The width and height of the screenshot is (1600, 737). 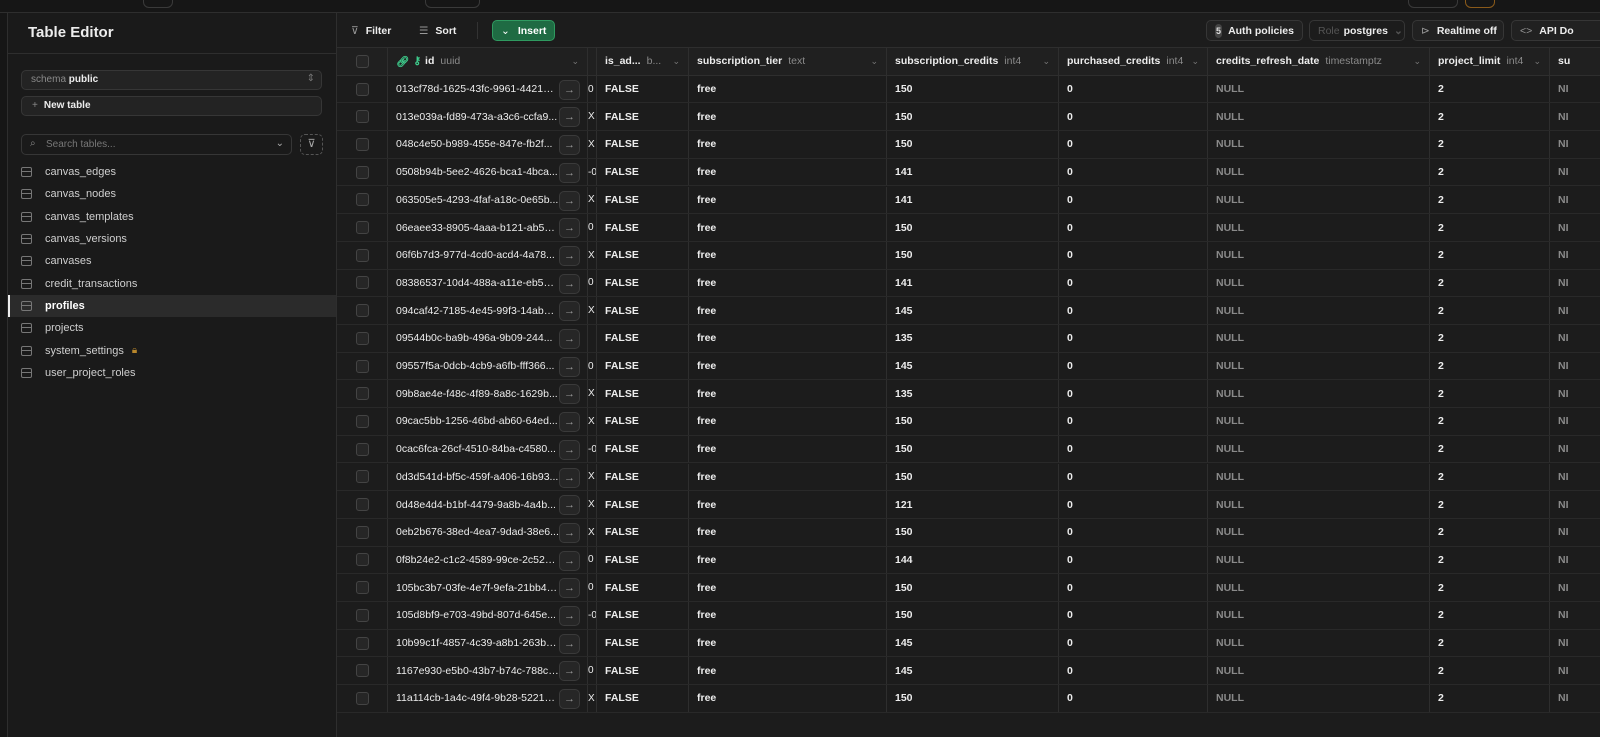 What do you see at coordinates (643, 61) in the screenshot?
I see `column-header-is-admin: is_ad... b... ⌄` at bounding box center [643, 61].